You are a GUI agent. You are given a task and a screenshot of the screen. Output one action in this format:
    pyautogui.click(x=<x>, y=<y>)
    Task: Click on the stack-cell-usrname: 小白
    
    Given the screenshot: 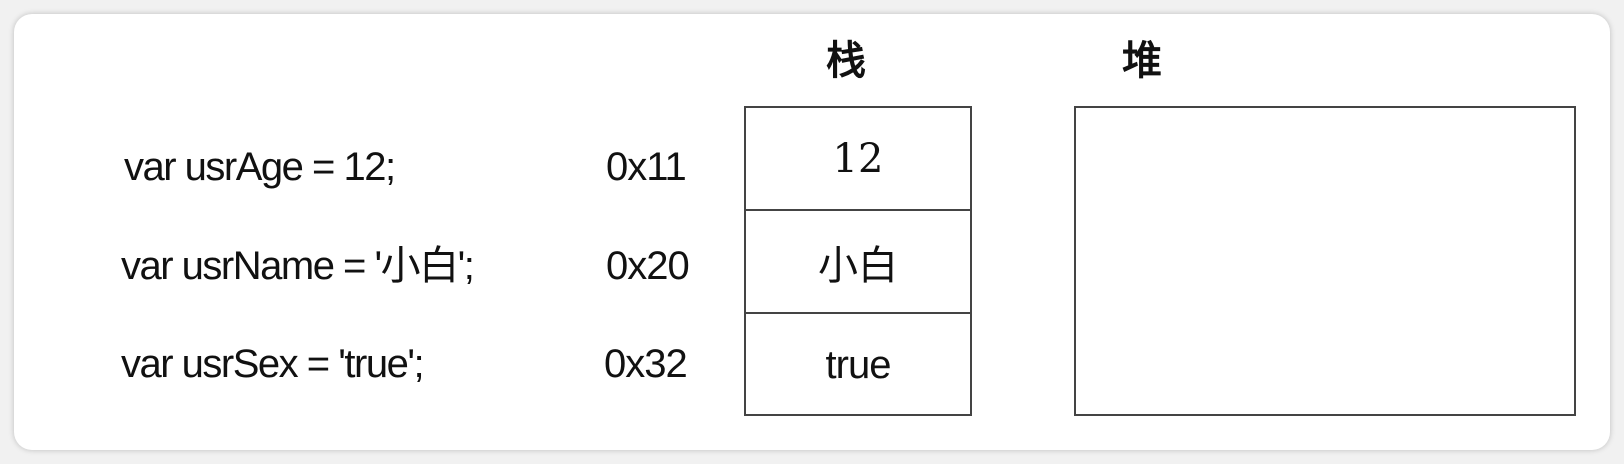 What is the action you would take?
    pyautogui.click(x=858, y=262)
    